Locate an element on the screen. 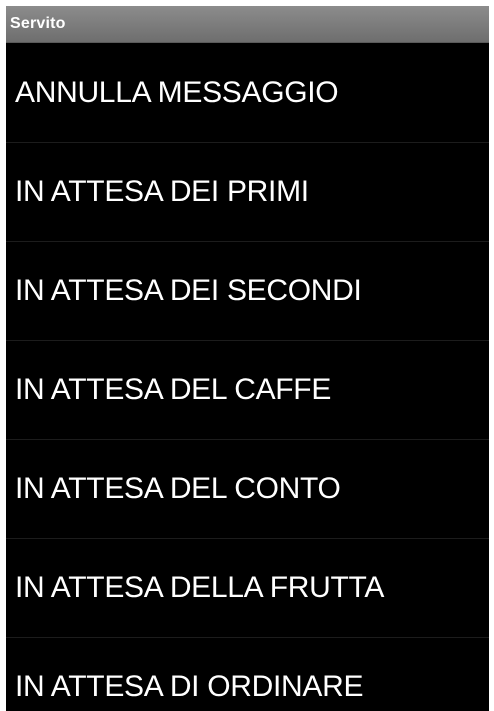  list-item-attesa-secondi: IN ATTESA DEI SECONDI is located at coordinates (247, 291).